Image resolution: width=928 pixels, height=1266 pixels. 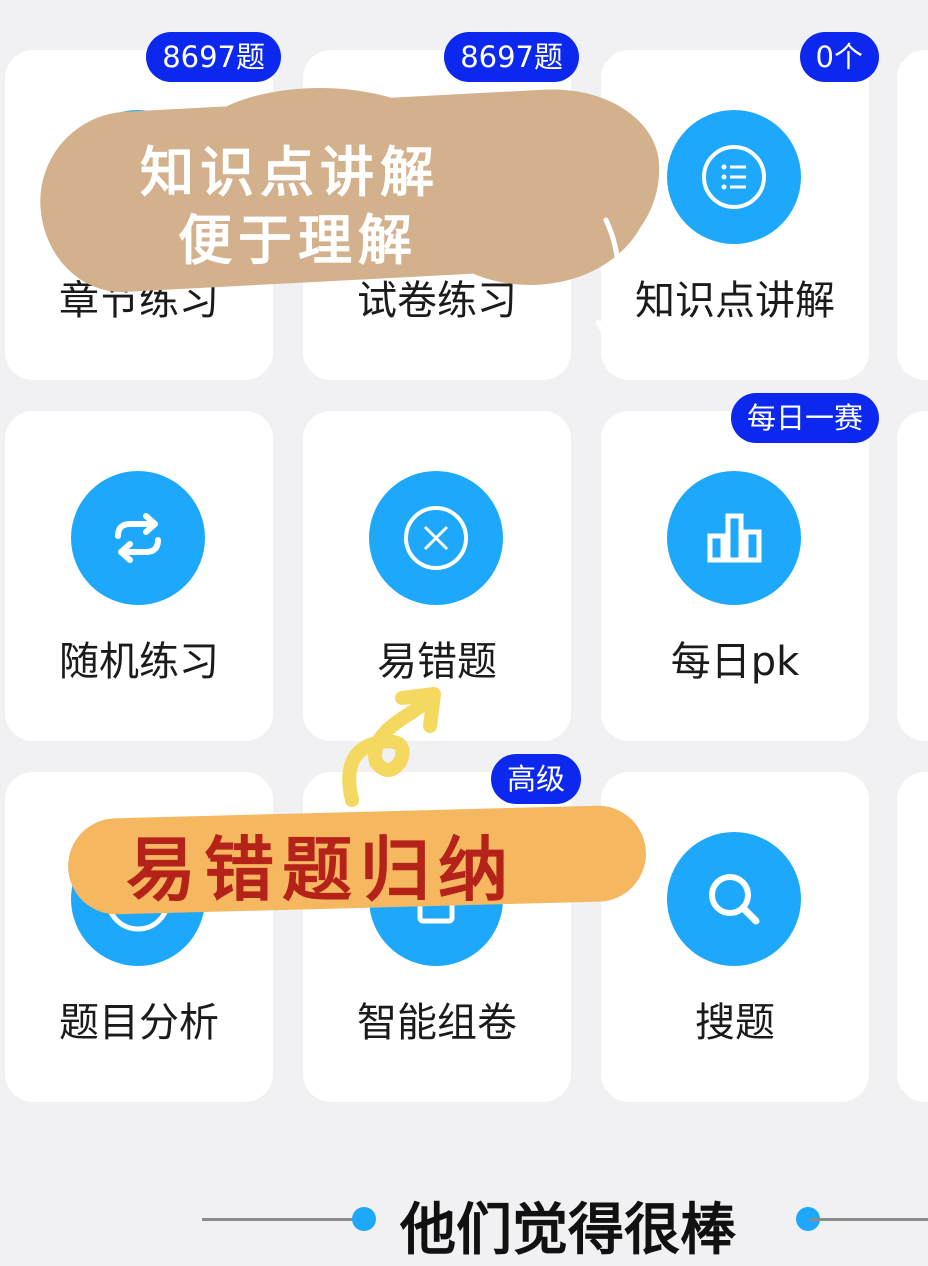 I want to click on dot-icon, so click(x=364, y=1219).